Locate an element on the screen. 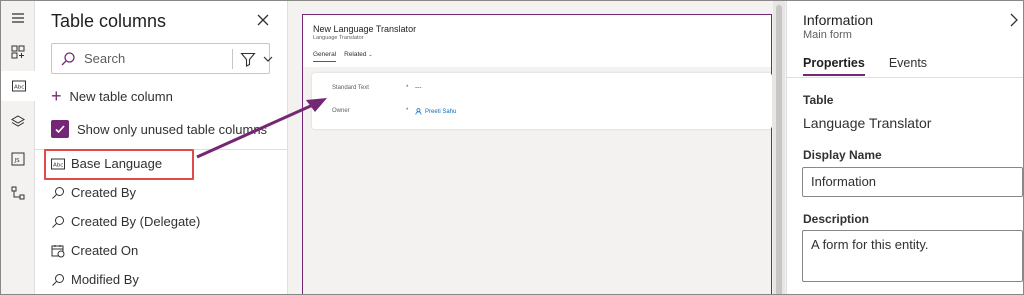 The width and height of the screenshot is (1024, 295). form-libraries-button: JS is located at coordinates (18, 159).